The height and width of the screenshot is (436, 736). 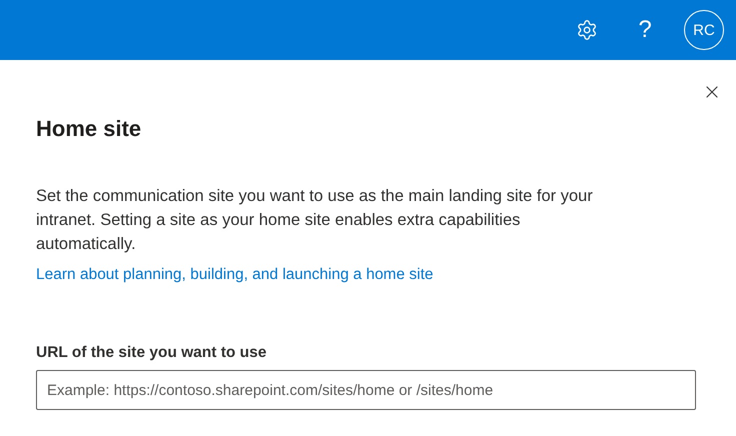 I want to click on url-input-field: Example: https://contoso.sharepoint.com/sites/home or /sites/home, so click(x=366, y=390).